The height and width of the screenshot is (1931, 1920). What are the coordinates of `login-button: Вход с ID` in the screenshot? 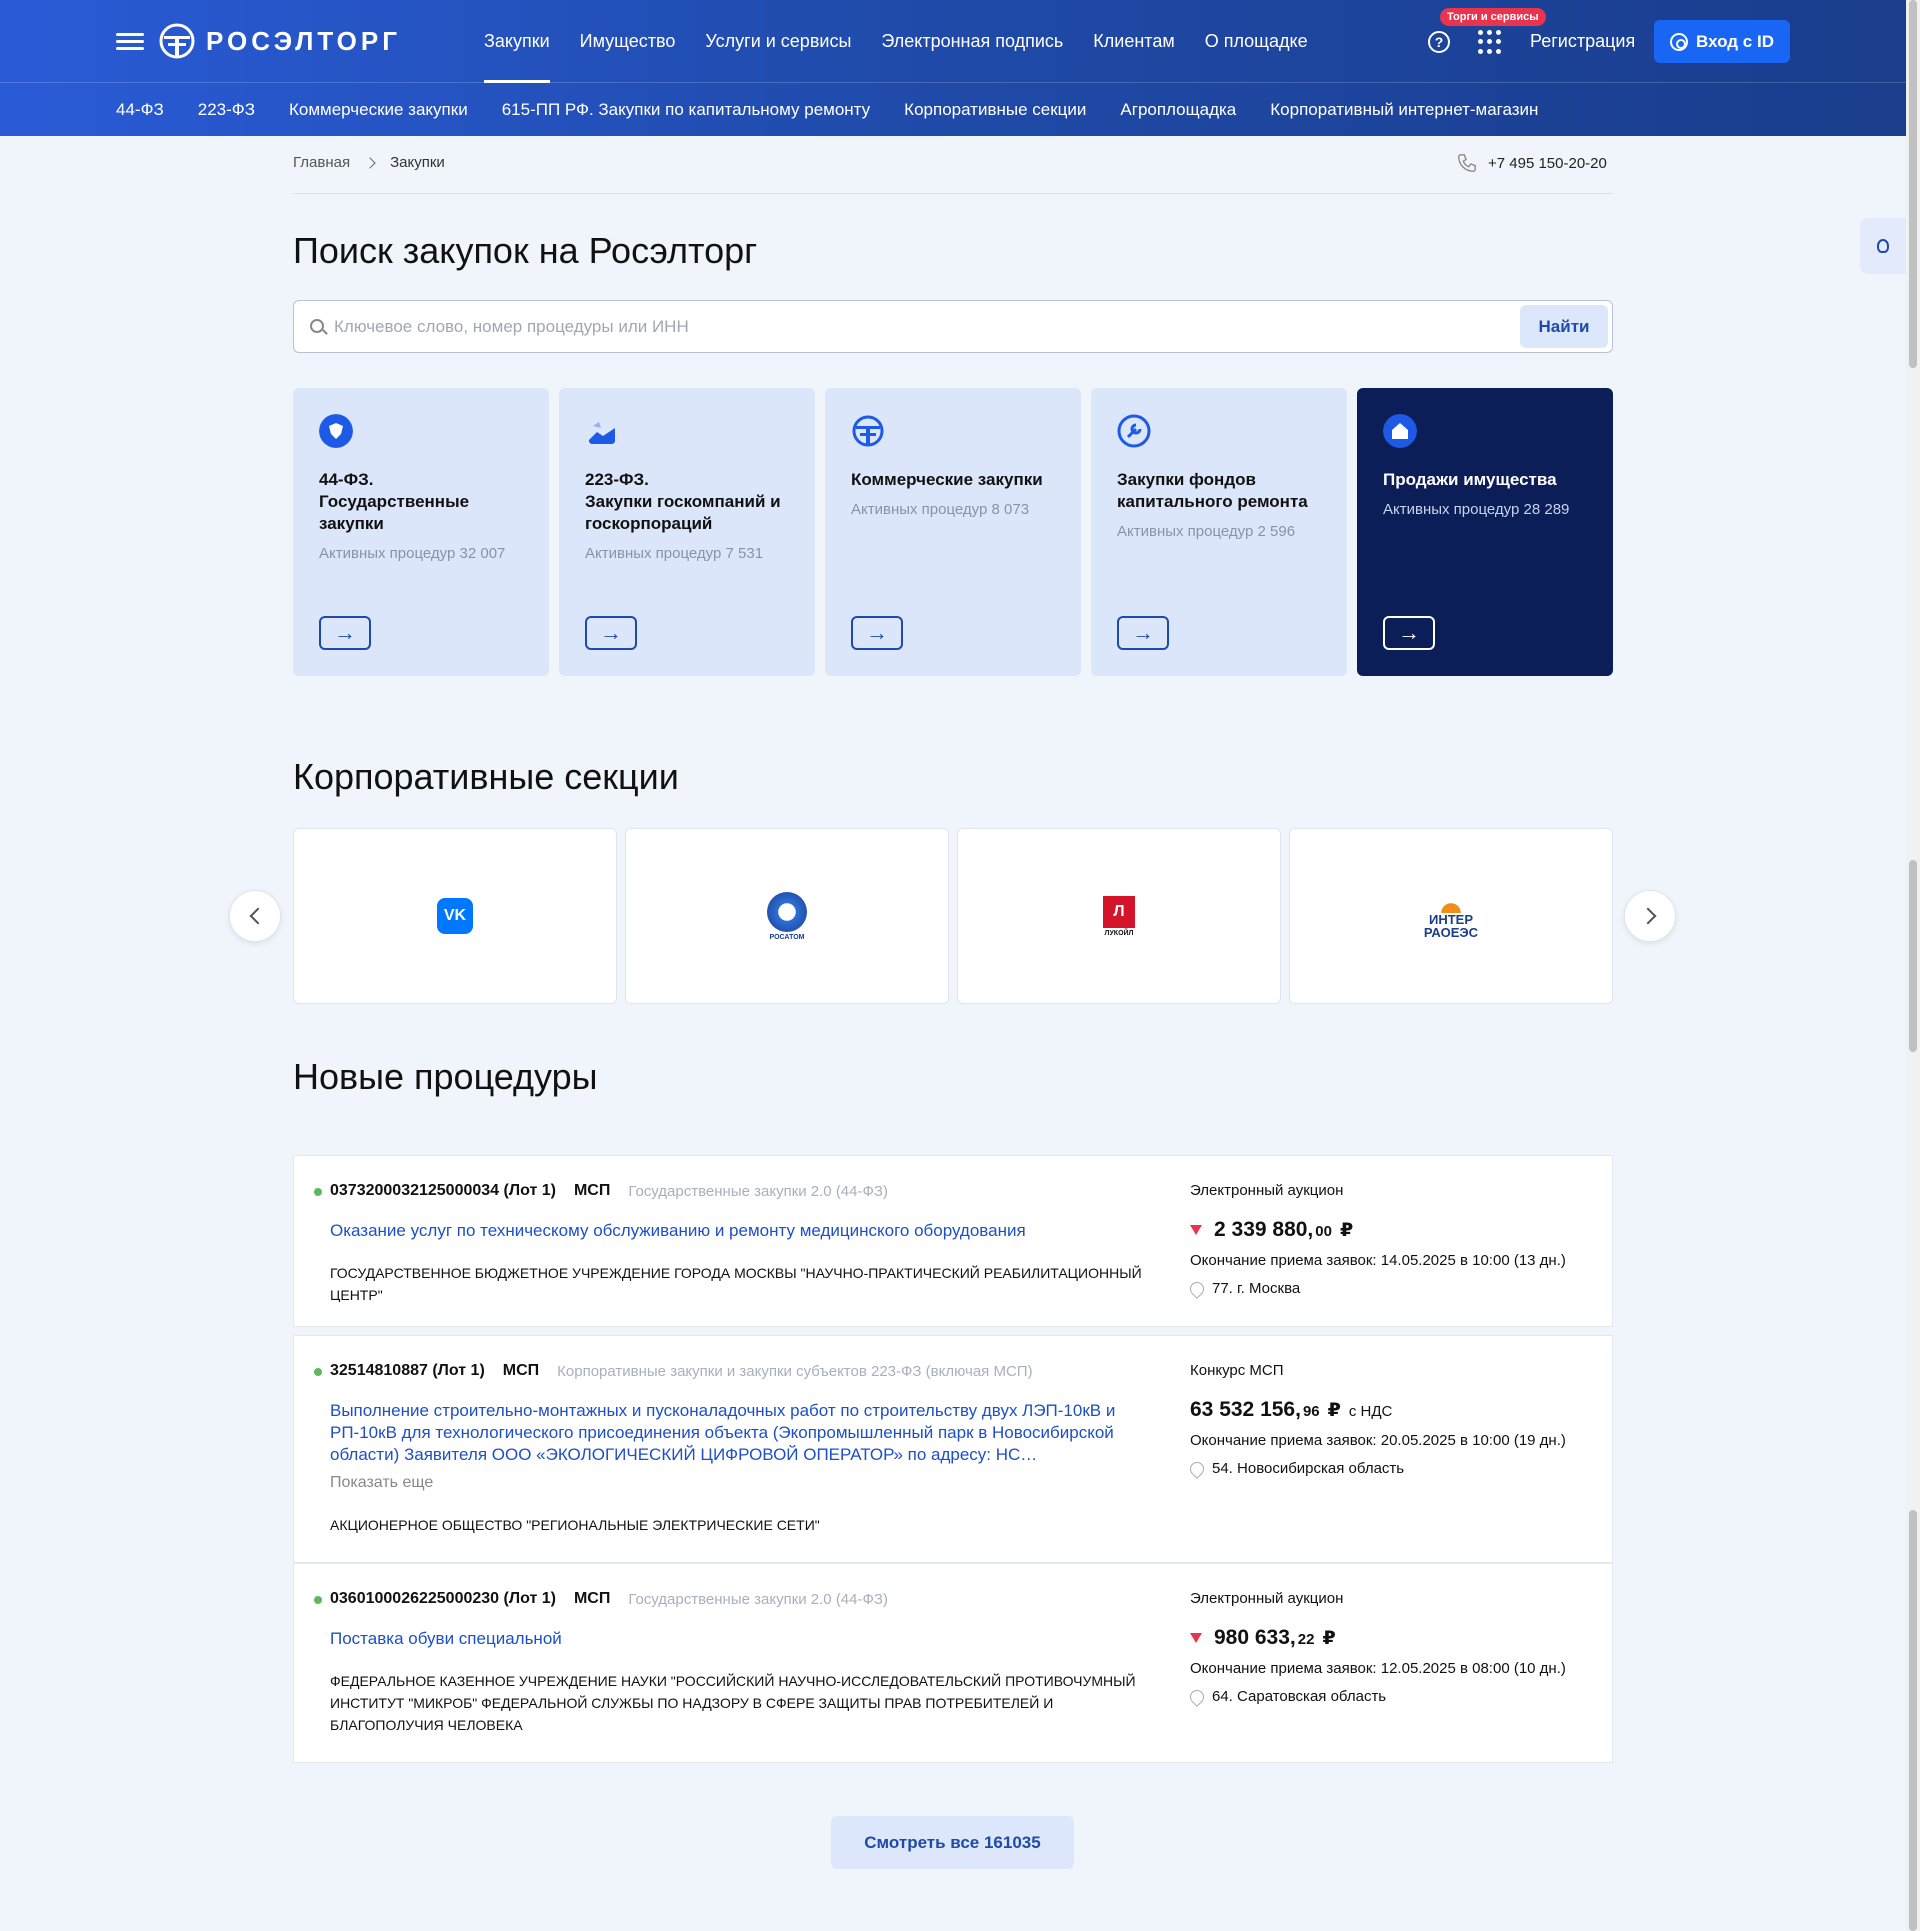 It's located at (1722, 41).